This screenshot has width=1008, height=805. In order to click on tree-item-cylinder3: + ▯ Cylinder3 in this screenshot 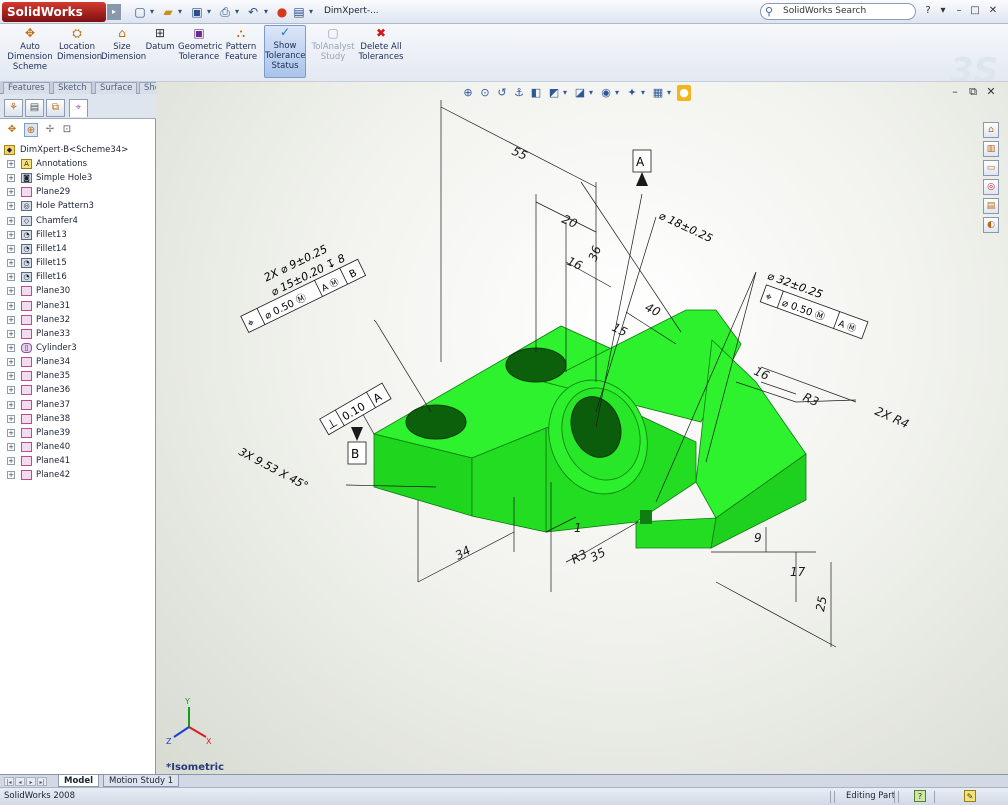, I will do `click(78, 348)`.